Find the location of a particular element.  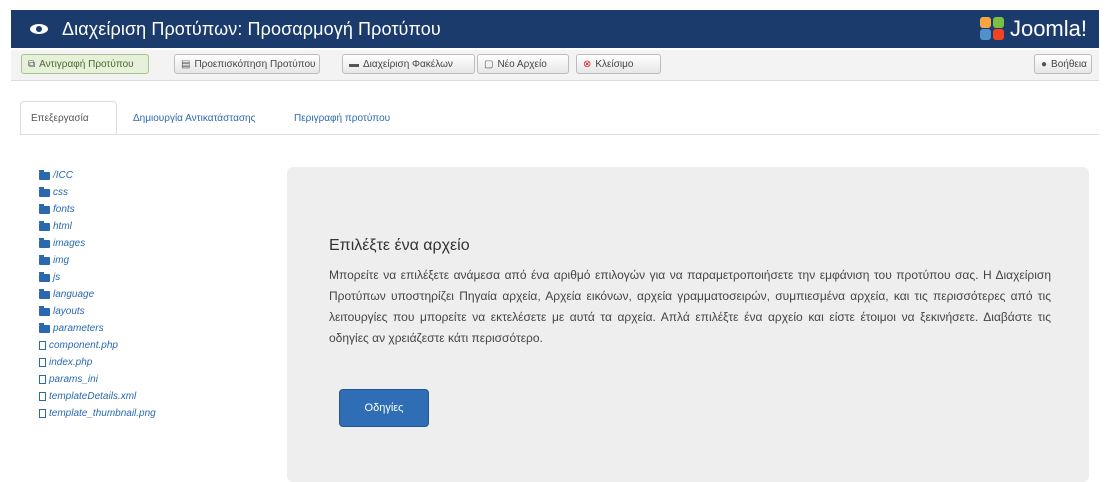

file-label: component.php is located at coordinates (83, 345).